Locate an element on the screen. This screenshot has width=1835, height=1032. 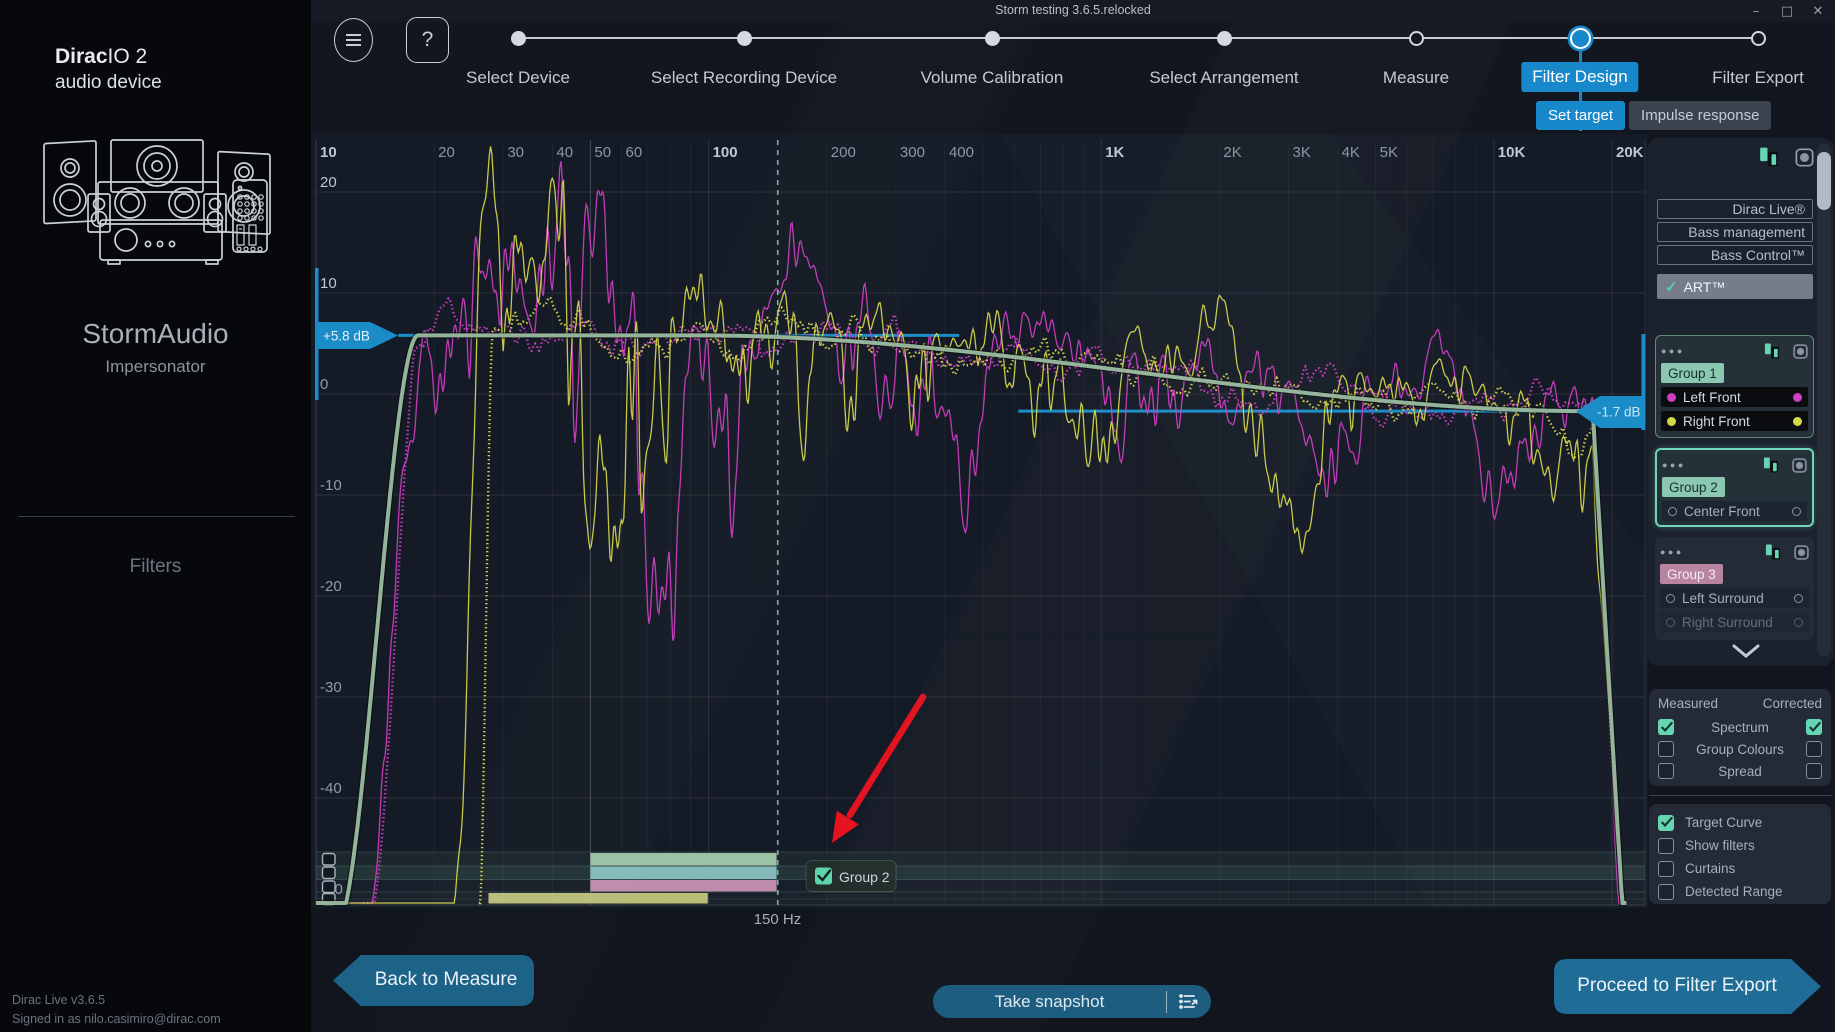
hamburger-menu-button is located at coordinates (353, 40).